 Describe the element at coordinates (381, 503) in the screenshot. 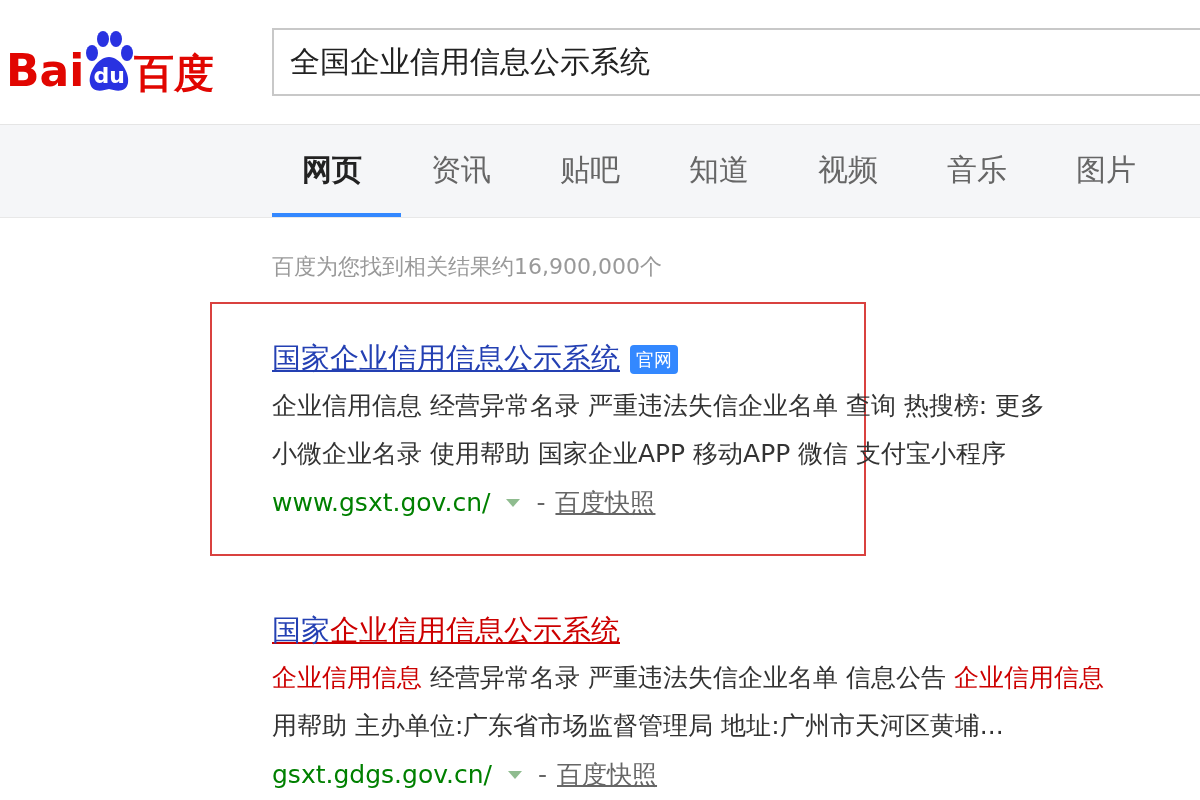

I see `result-url: www.gsxt.gov.cn/` at that location.